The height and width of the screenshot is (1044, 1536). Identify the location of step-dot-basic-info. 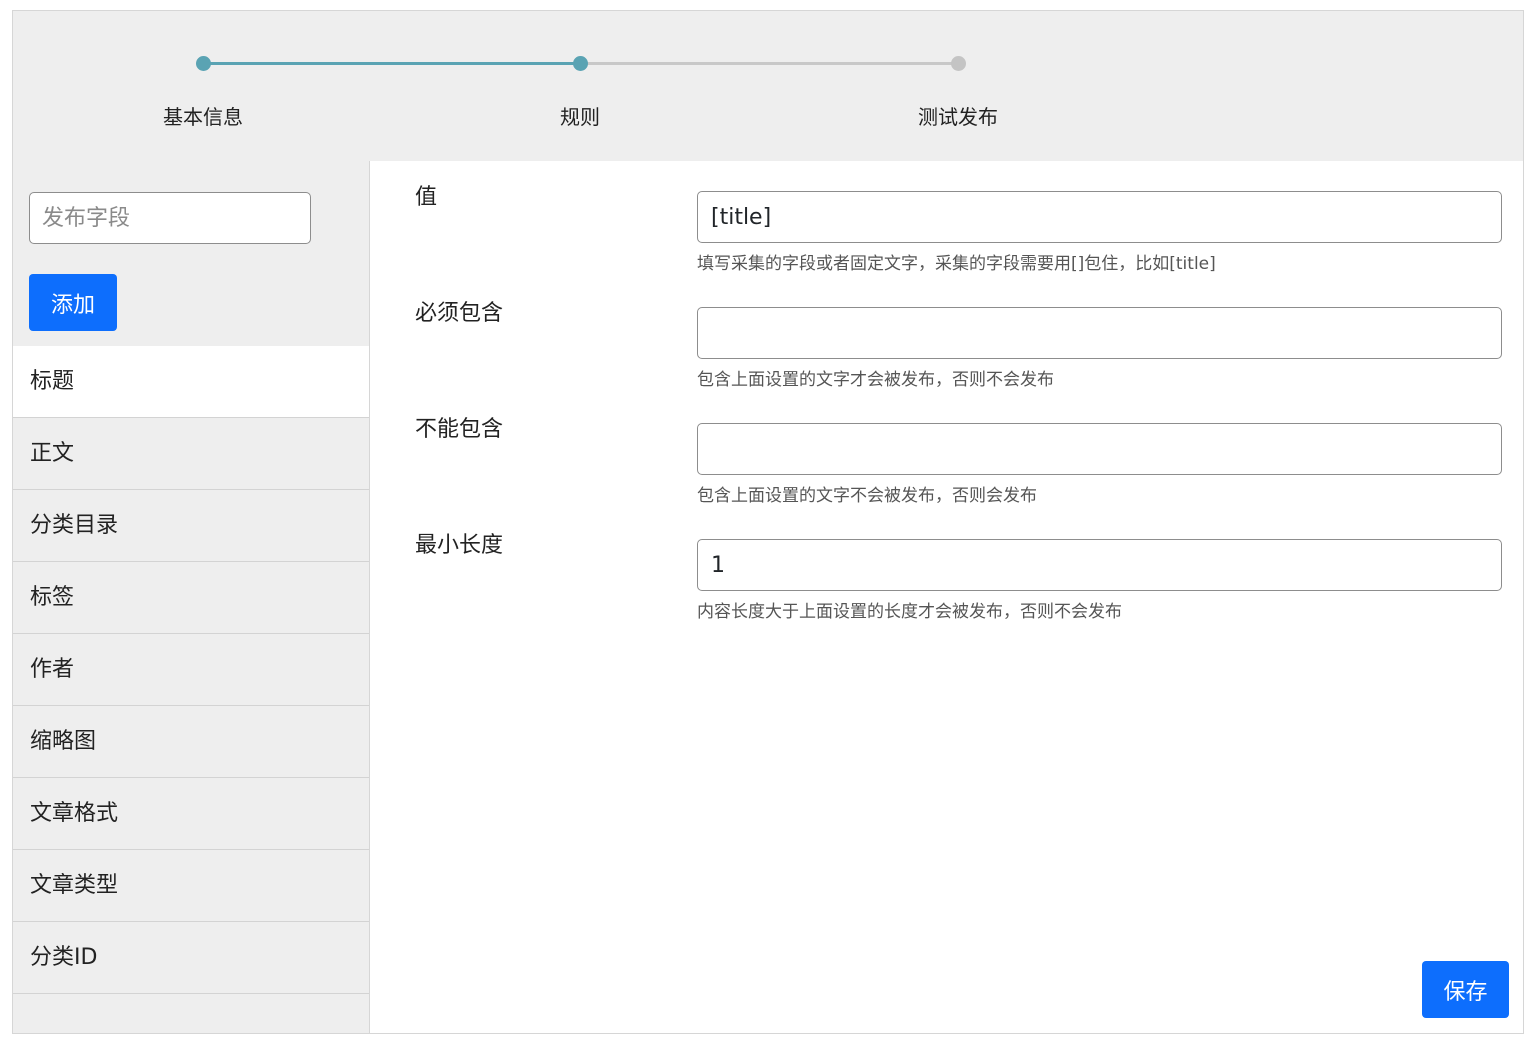
(203, 63).